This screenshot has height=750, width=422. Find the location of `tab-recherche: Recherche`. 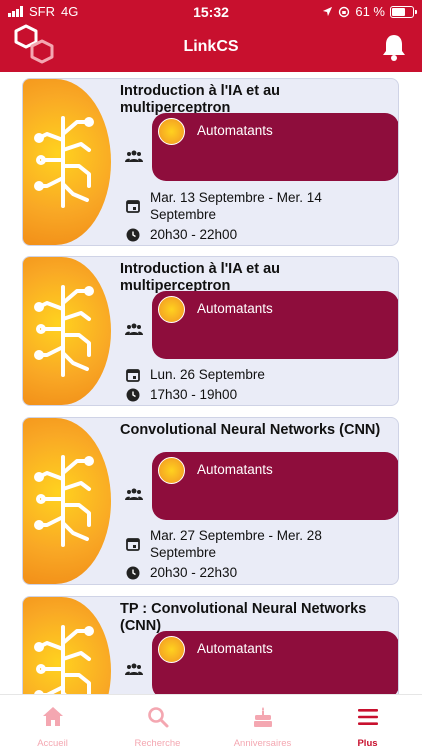

tab-recherche: Recherche is located at coordinates (157, 722).